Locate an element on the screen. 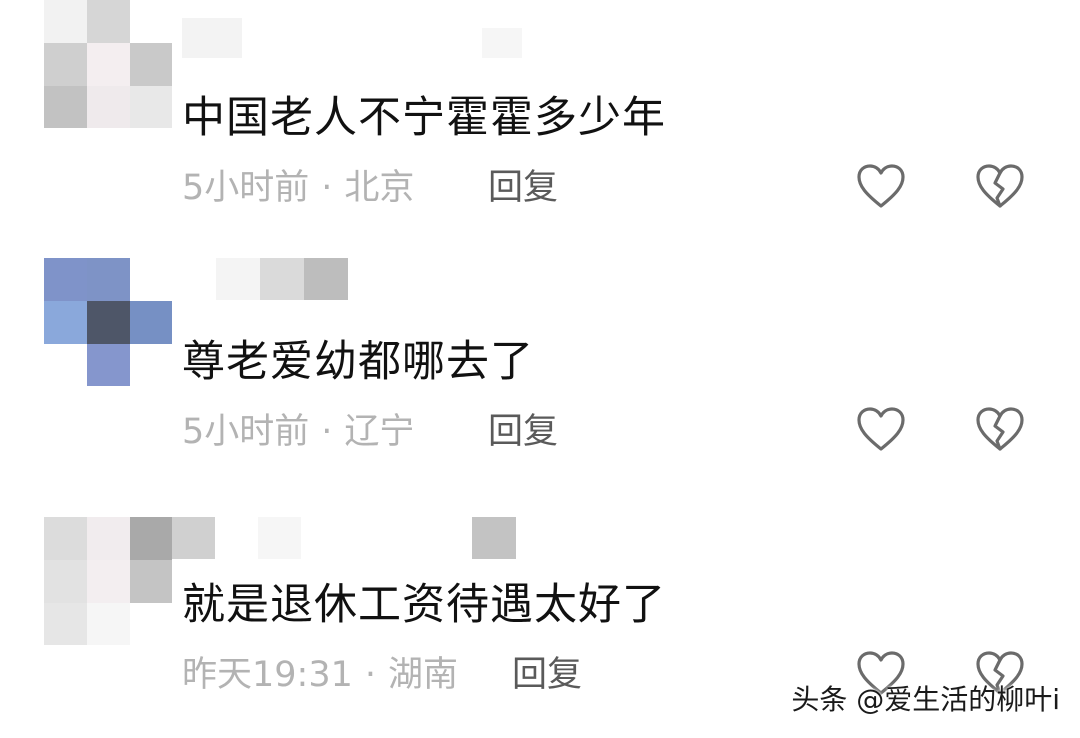 The width and height of the screenshot is (1080, 738). comment-location: 辽宁 is located at coordinates (379, 432).